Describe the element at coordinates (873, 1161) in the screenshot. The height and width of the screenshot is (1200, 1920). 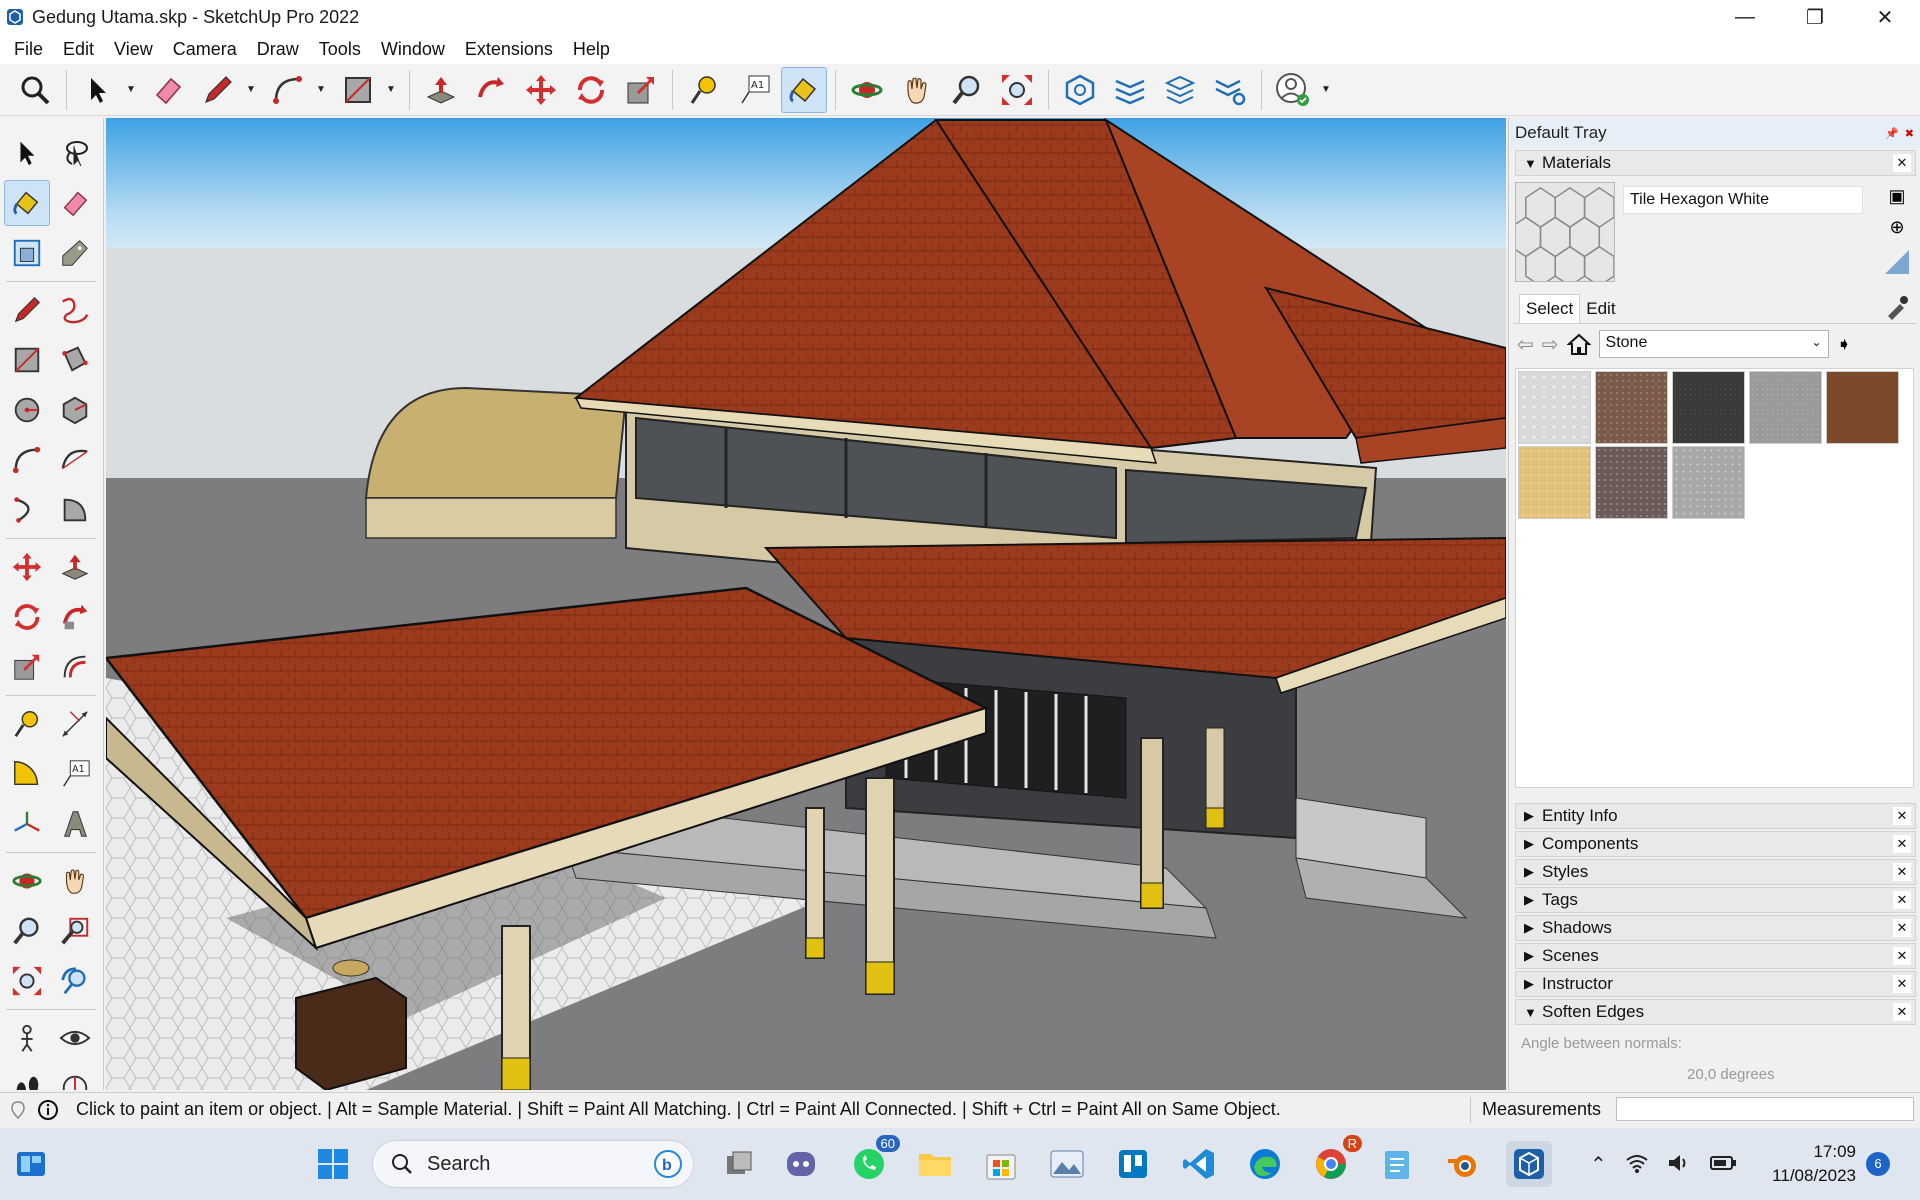
I see `whatsapp-icon: 60` at that location.